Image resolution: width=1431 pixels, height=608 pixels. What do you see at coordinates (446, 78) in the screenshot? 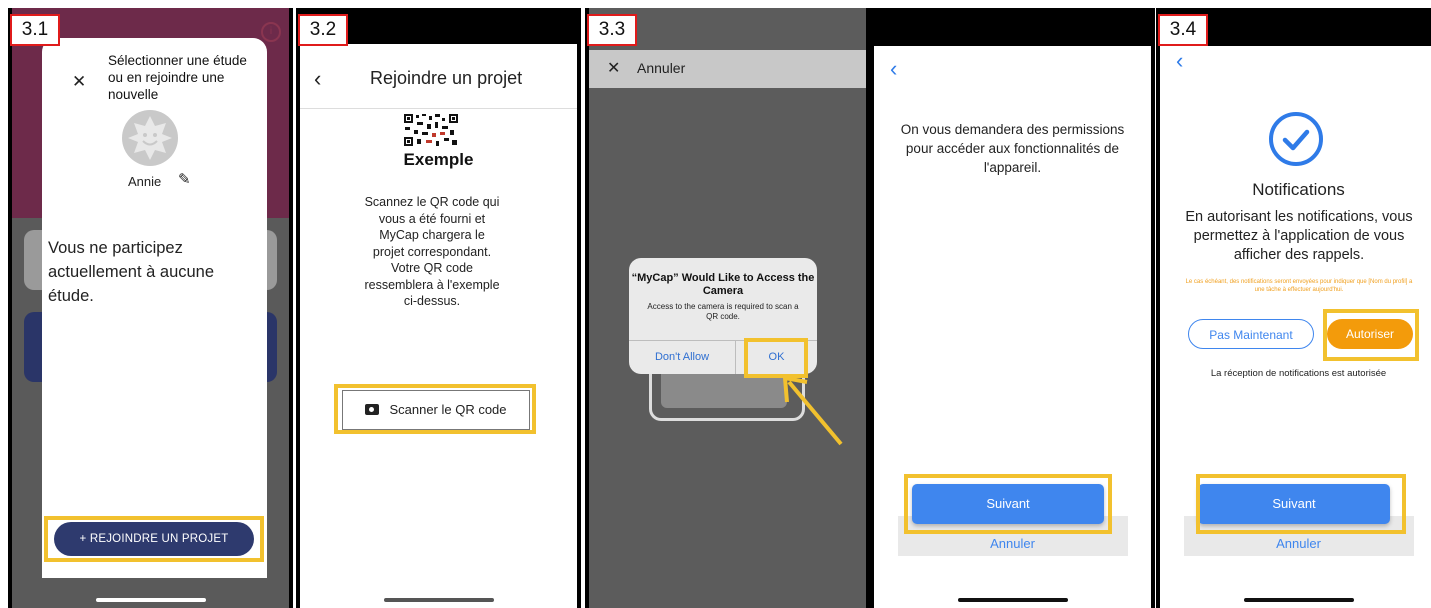
I see `page-title: Rejoindre un projet` at bounding box center [446, 78].